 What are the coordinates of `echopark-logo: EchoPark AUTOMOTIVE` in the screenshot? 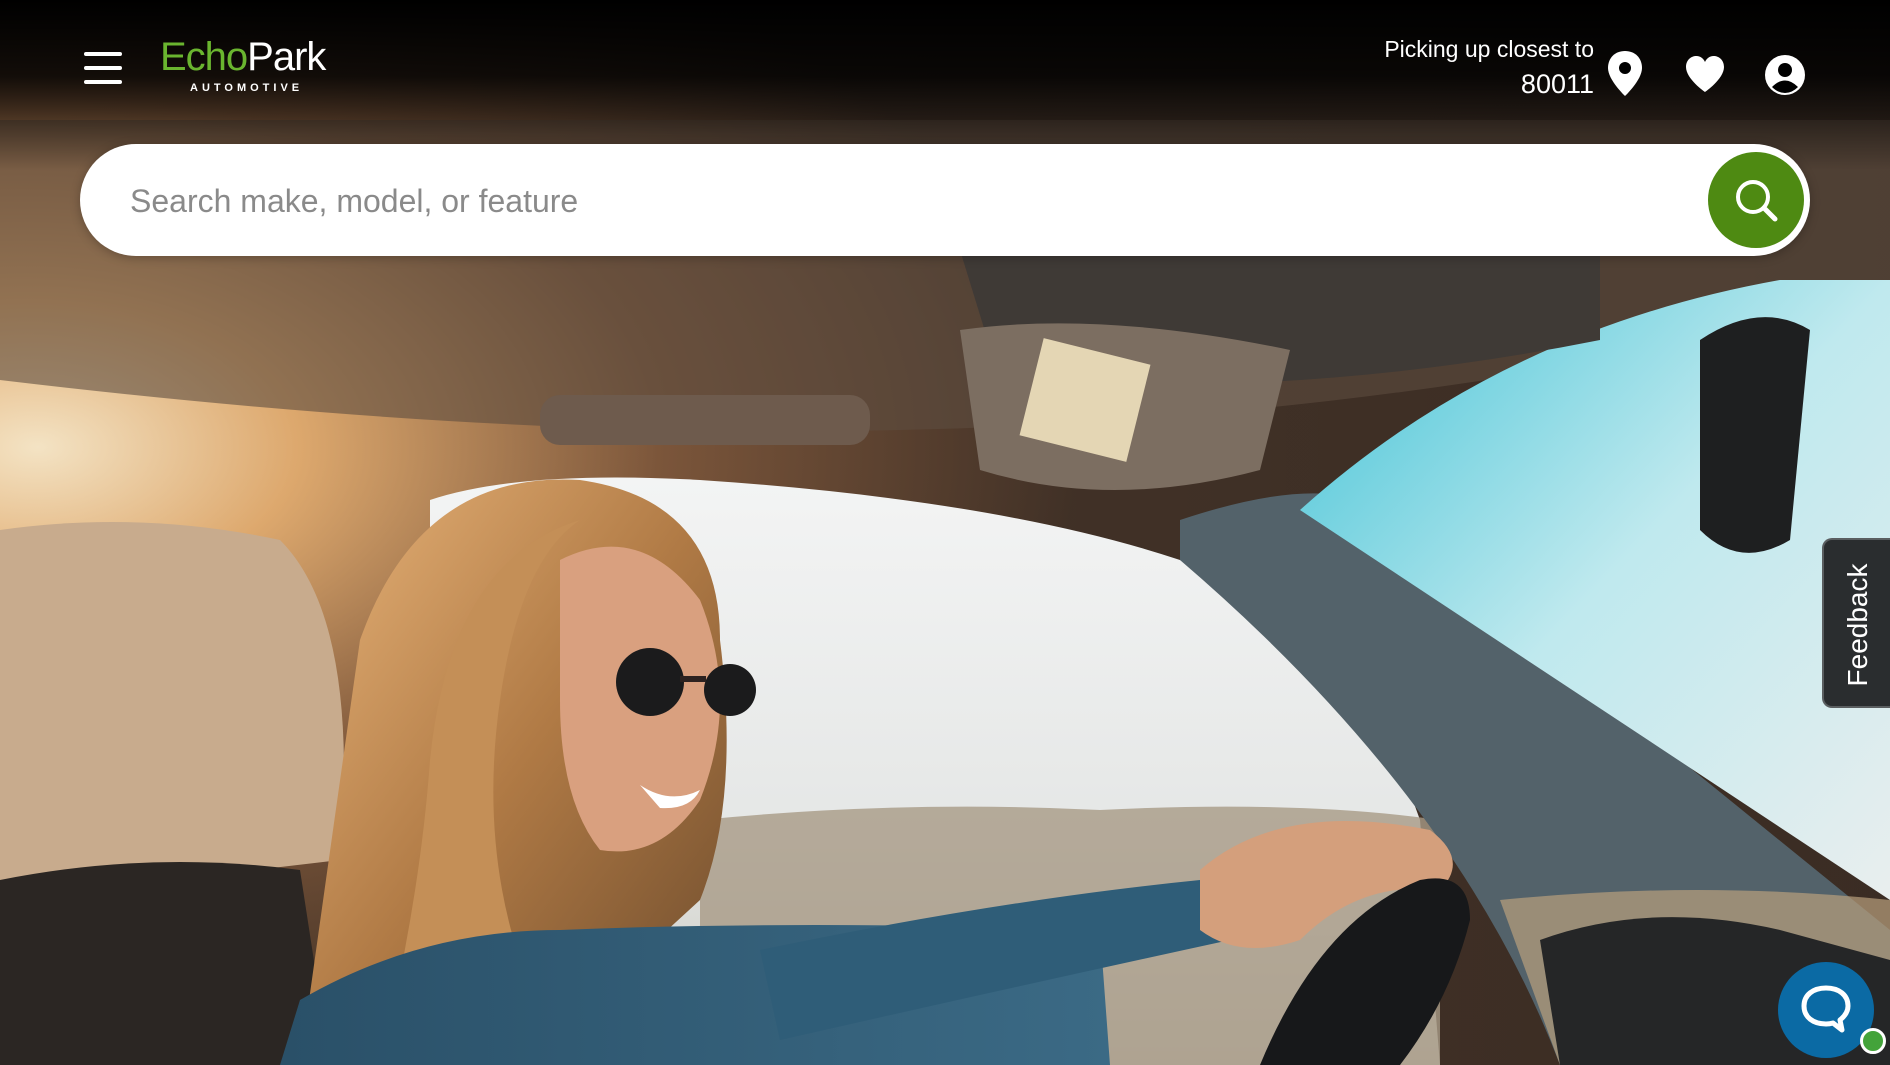 It's located at (245, 67).